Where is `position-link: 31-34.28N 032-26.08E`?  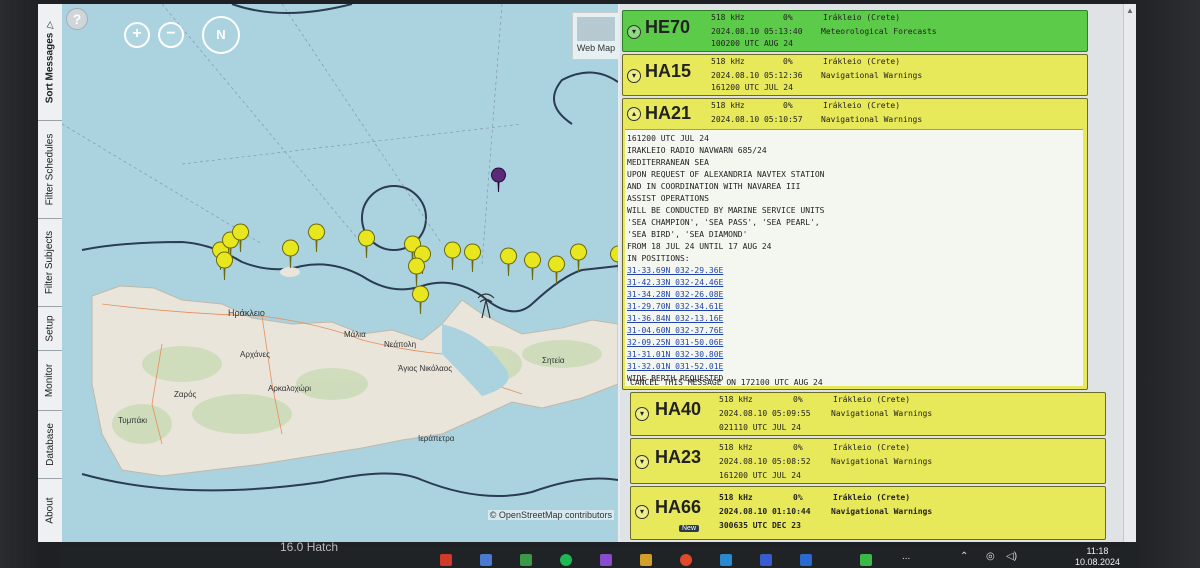 position-link: 31-34.28N 032-26.08E is located at coordinates (675, 294).